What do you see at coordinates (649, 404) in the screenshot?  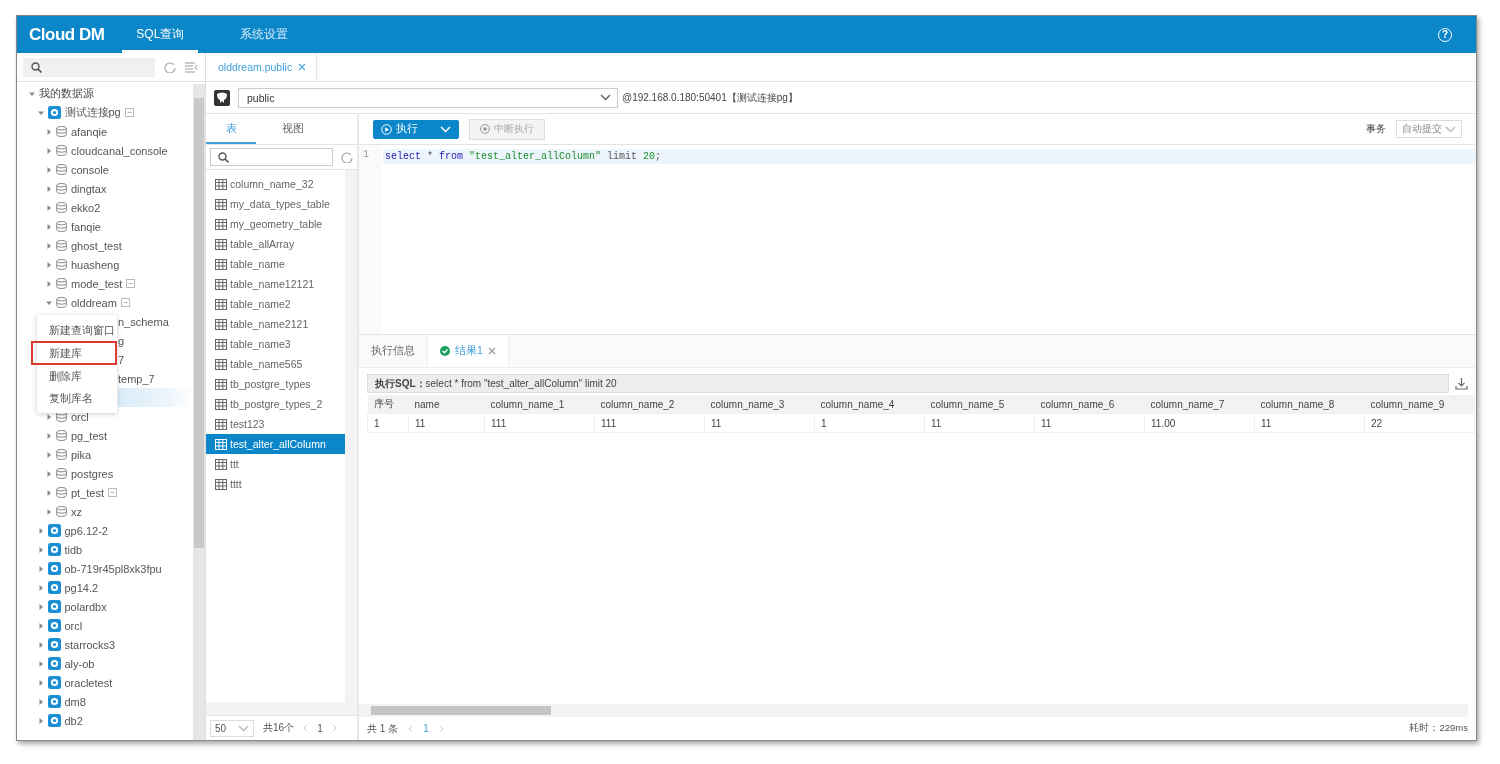 I see `column-header: column_name_2` at bounding box center [649, 404].